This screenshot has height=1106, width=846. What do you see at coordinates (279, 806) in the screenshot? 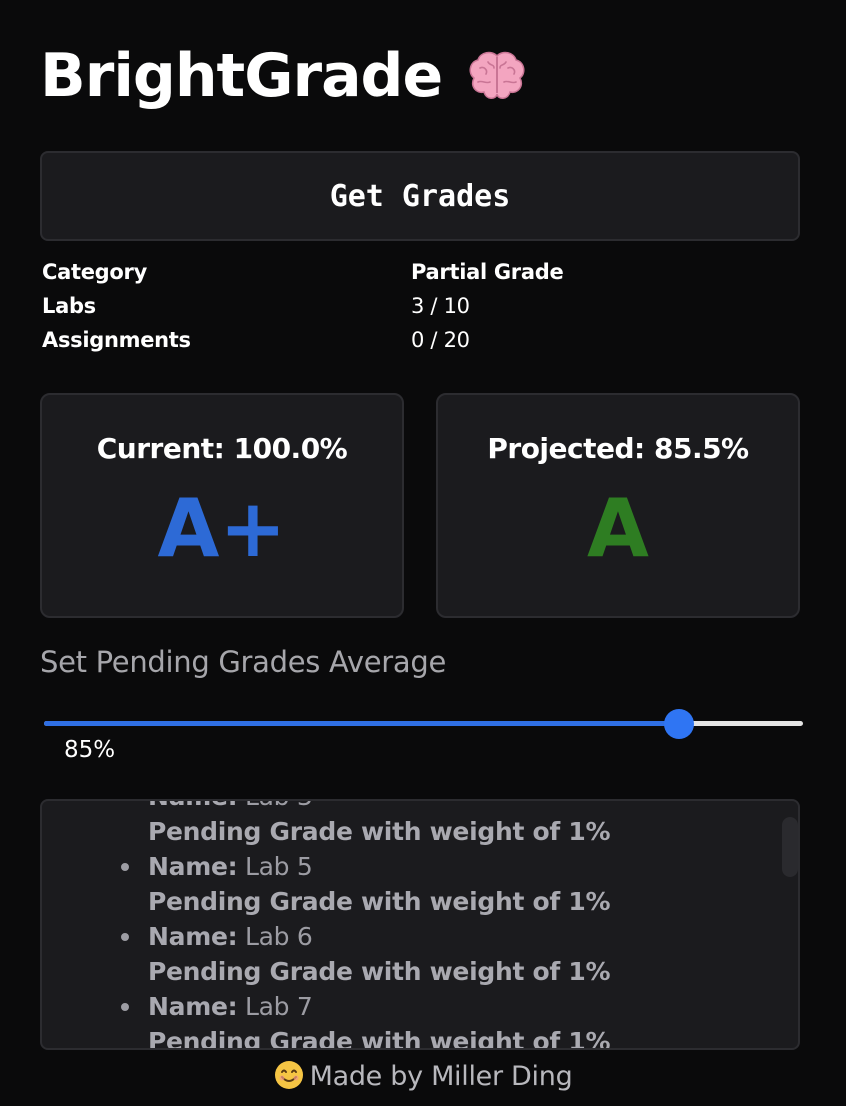
I see `item-name: Lab 3` at bounding box center [279, 806].